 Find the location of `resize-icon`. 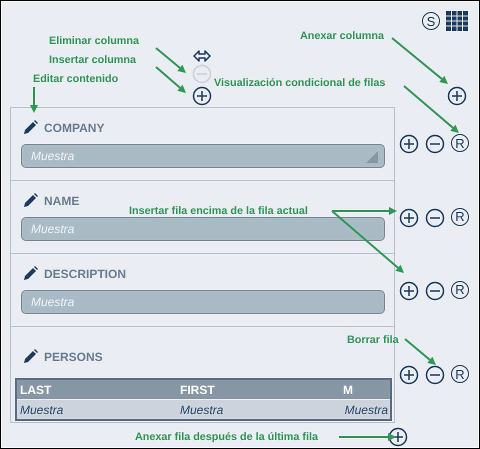

resize-icon is located at coordinates (202, 56).